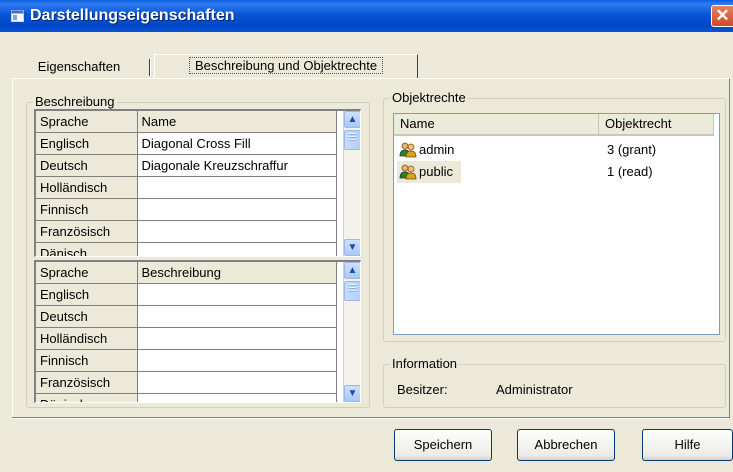 The width and height of the screenshot is (733, 472). What do you see at coordinates (443, 445) in the screenshot?
I see `save-button: Speichern` at bounding box center [443, 445].